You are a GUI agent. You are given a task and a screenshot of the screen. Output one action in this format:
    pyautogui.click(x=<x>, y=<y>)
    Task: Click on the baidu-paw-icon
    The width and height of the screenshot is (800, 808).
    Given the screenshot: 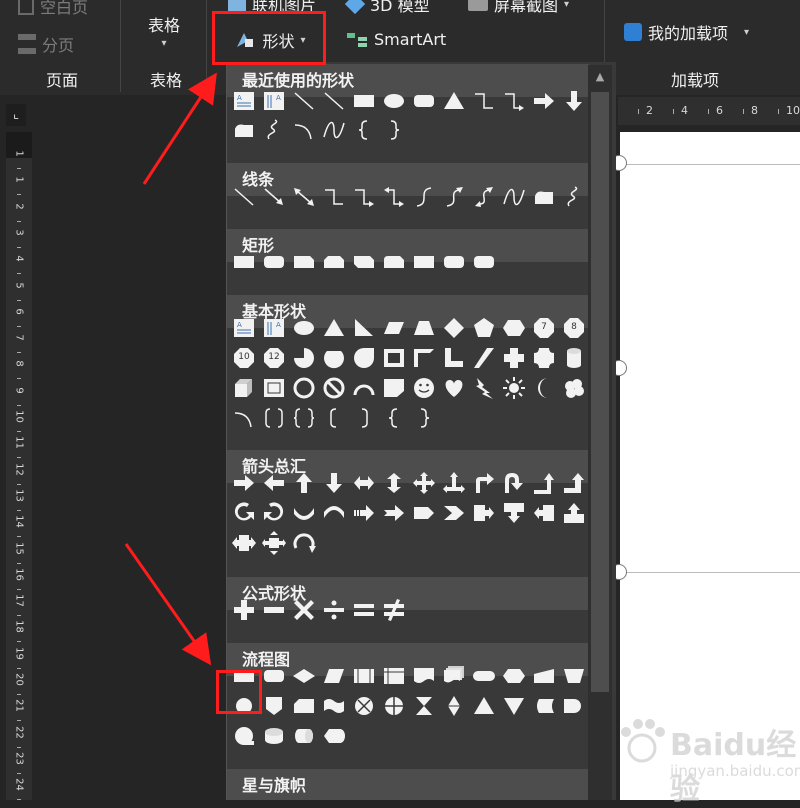 What is the action you would take?
    pyautogui.click(x=643, y=741)
    